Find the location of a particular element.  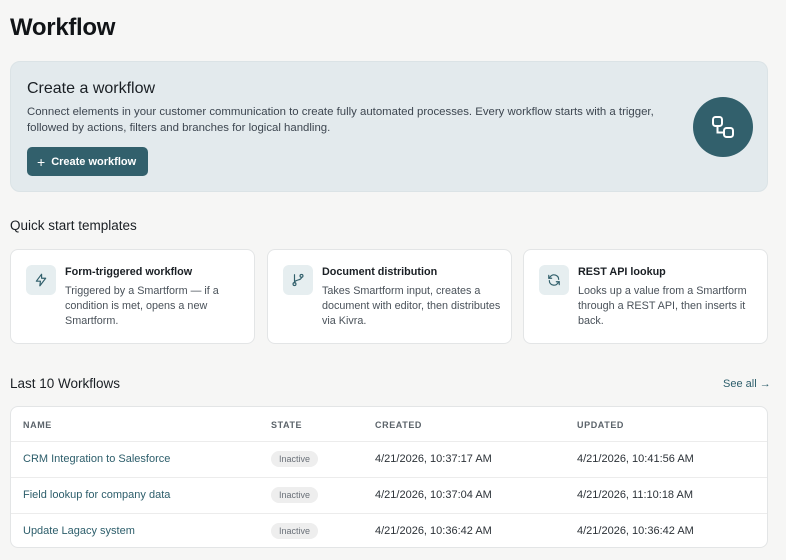

template-title: REST API lookup is located at coordinates (622, 272).